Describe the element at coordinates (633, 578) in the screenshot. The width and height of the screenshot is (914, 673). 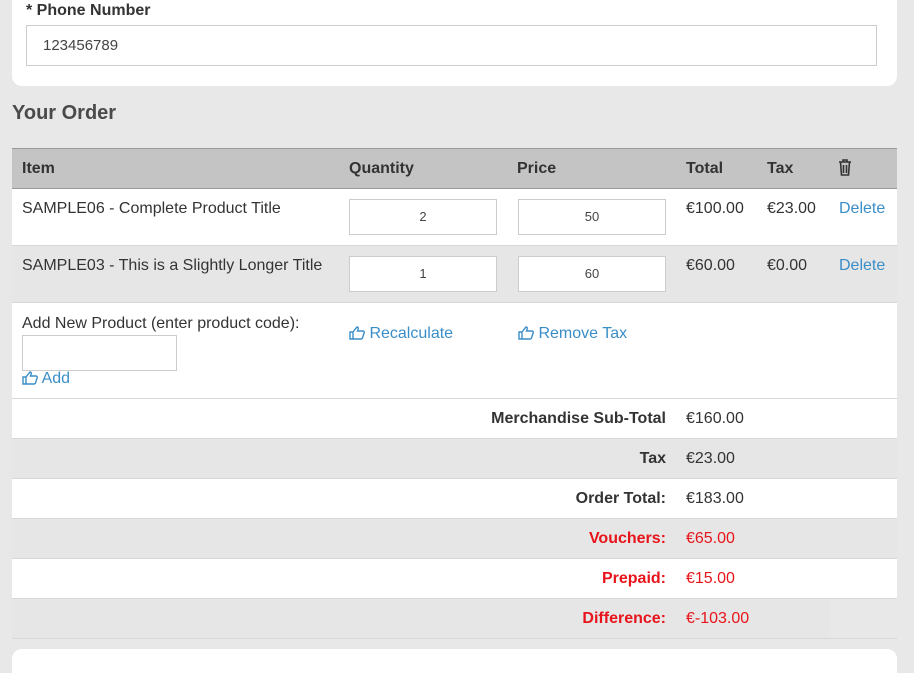
I see `summary-label: Prepaid:` at that location.